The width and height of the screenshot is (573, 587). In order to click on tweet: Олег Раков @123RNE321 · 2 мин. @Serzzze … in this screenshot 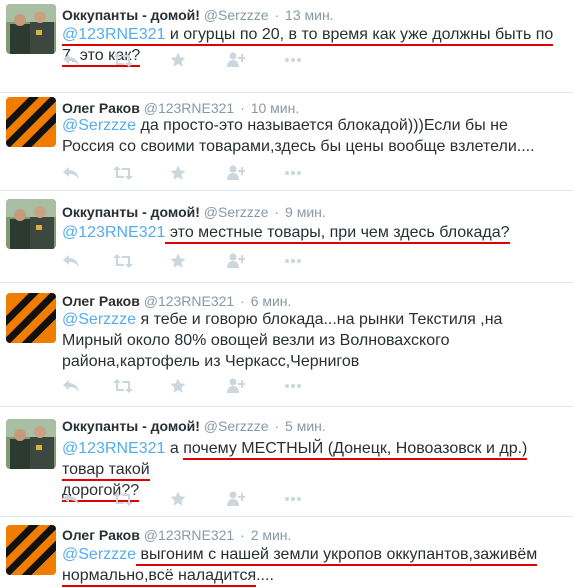, I will do `click(286, 551)`.